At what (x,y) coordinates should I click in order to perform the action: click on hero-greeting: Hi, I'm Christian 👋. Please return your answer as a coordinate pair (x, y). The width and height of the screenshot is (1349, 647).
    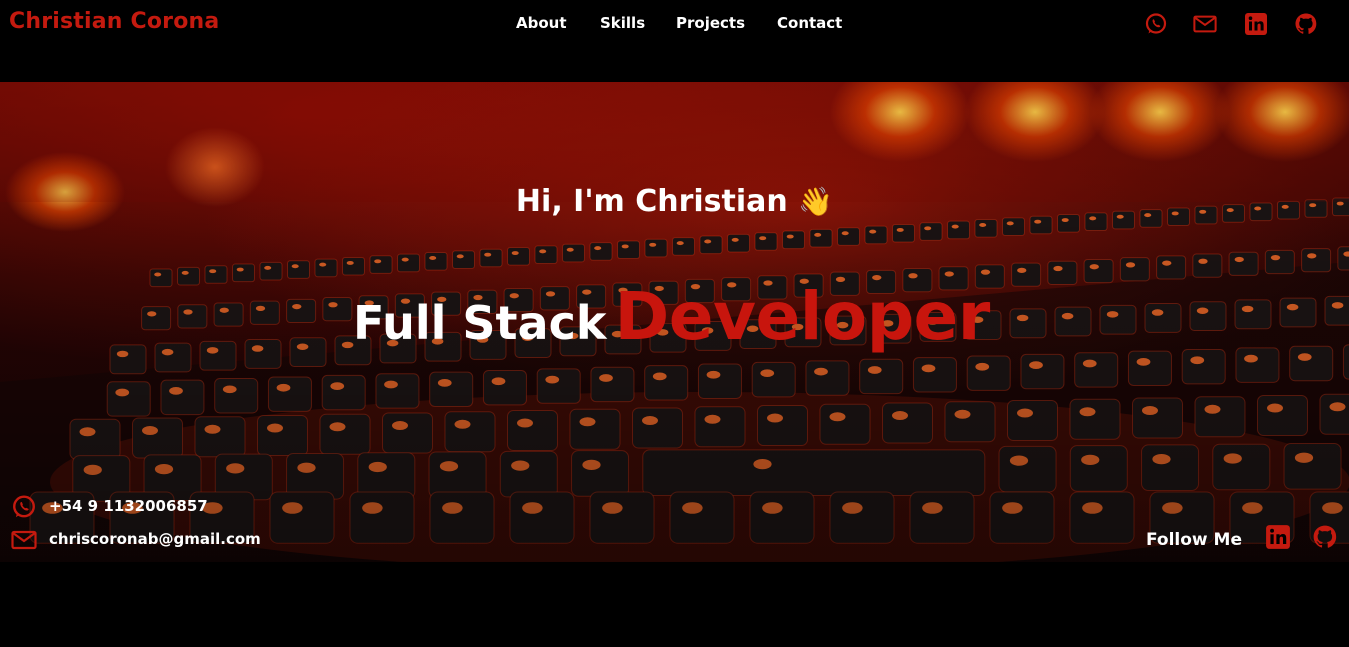
    Looking at the image, I should click on (674, 201).